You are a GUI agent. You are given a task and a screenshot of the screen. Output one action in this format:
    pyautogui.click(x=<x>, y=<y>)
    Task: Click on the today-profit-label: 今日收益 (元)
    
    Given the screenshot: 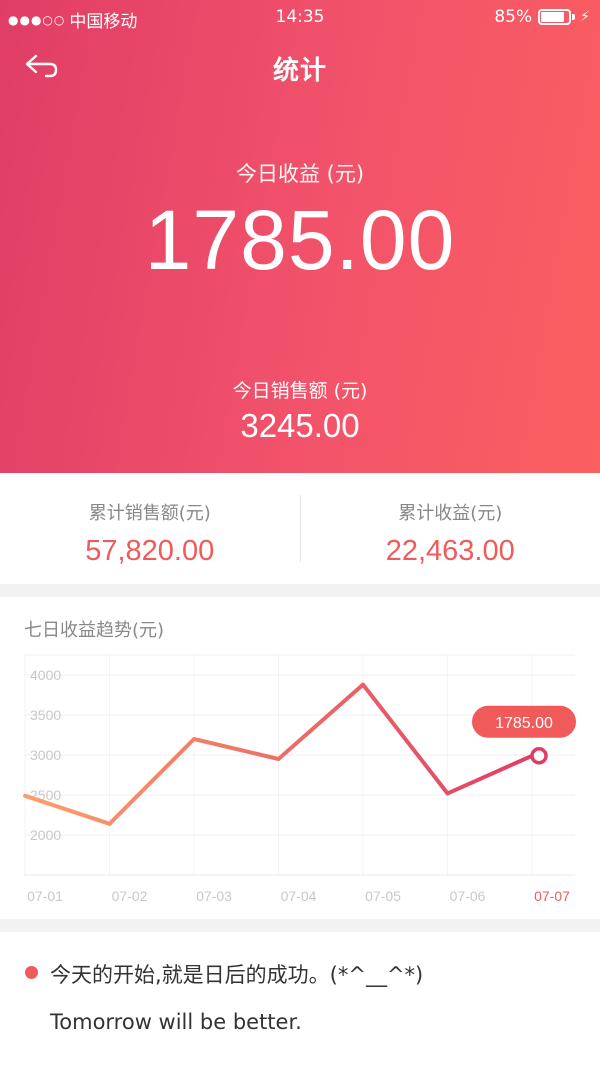 What is the action you would take?
    pyautogui.click(x=300, y=174)
    